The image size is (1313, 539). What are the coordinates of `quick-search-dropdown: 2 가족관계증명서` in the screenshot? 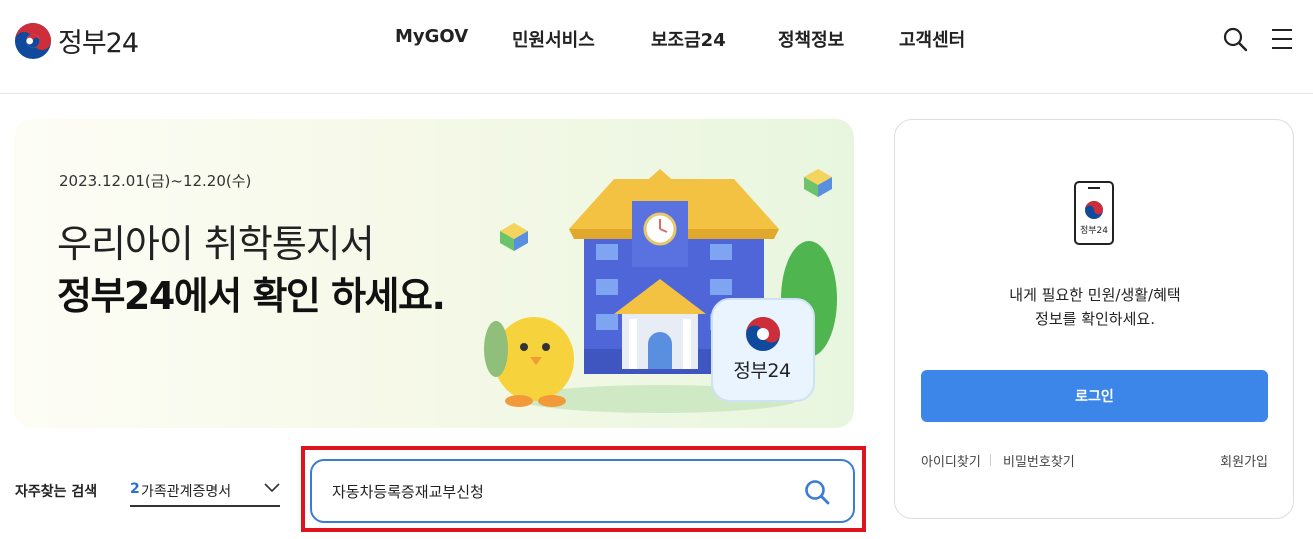 It's located at (205, 491).